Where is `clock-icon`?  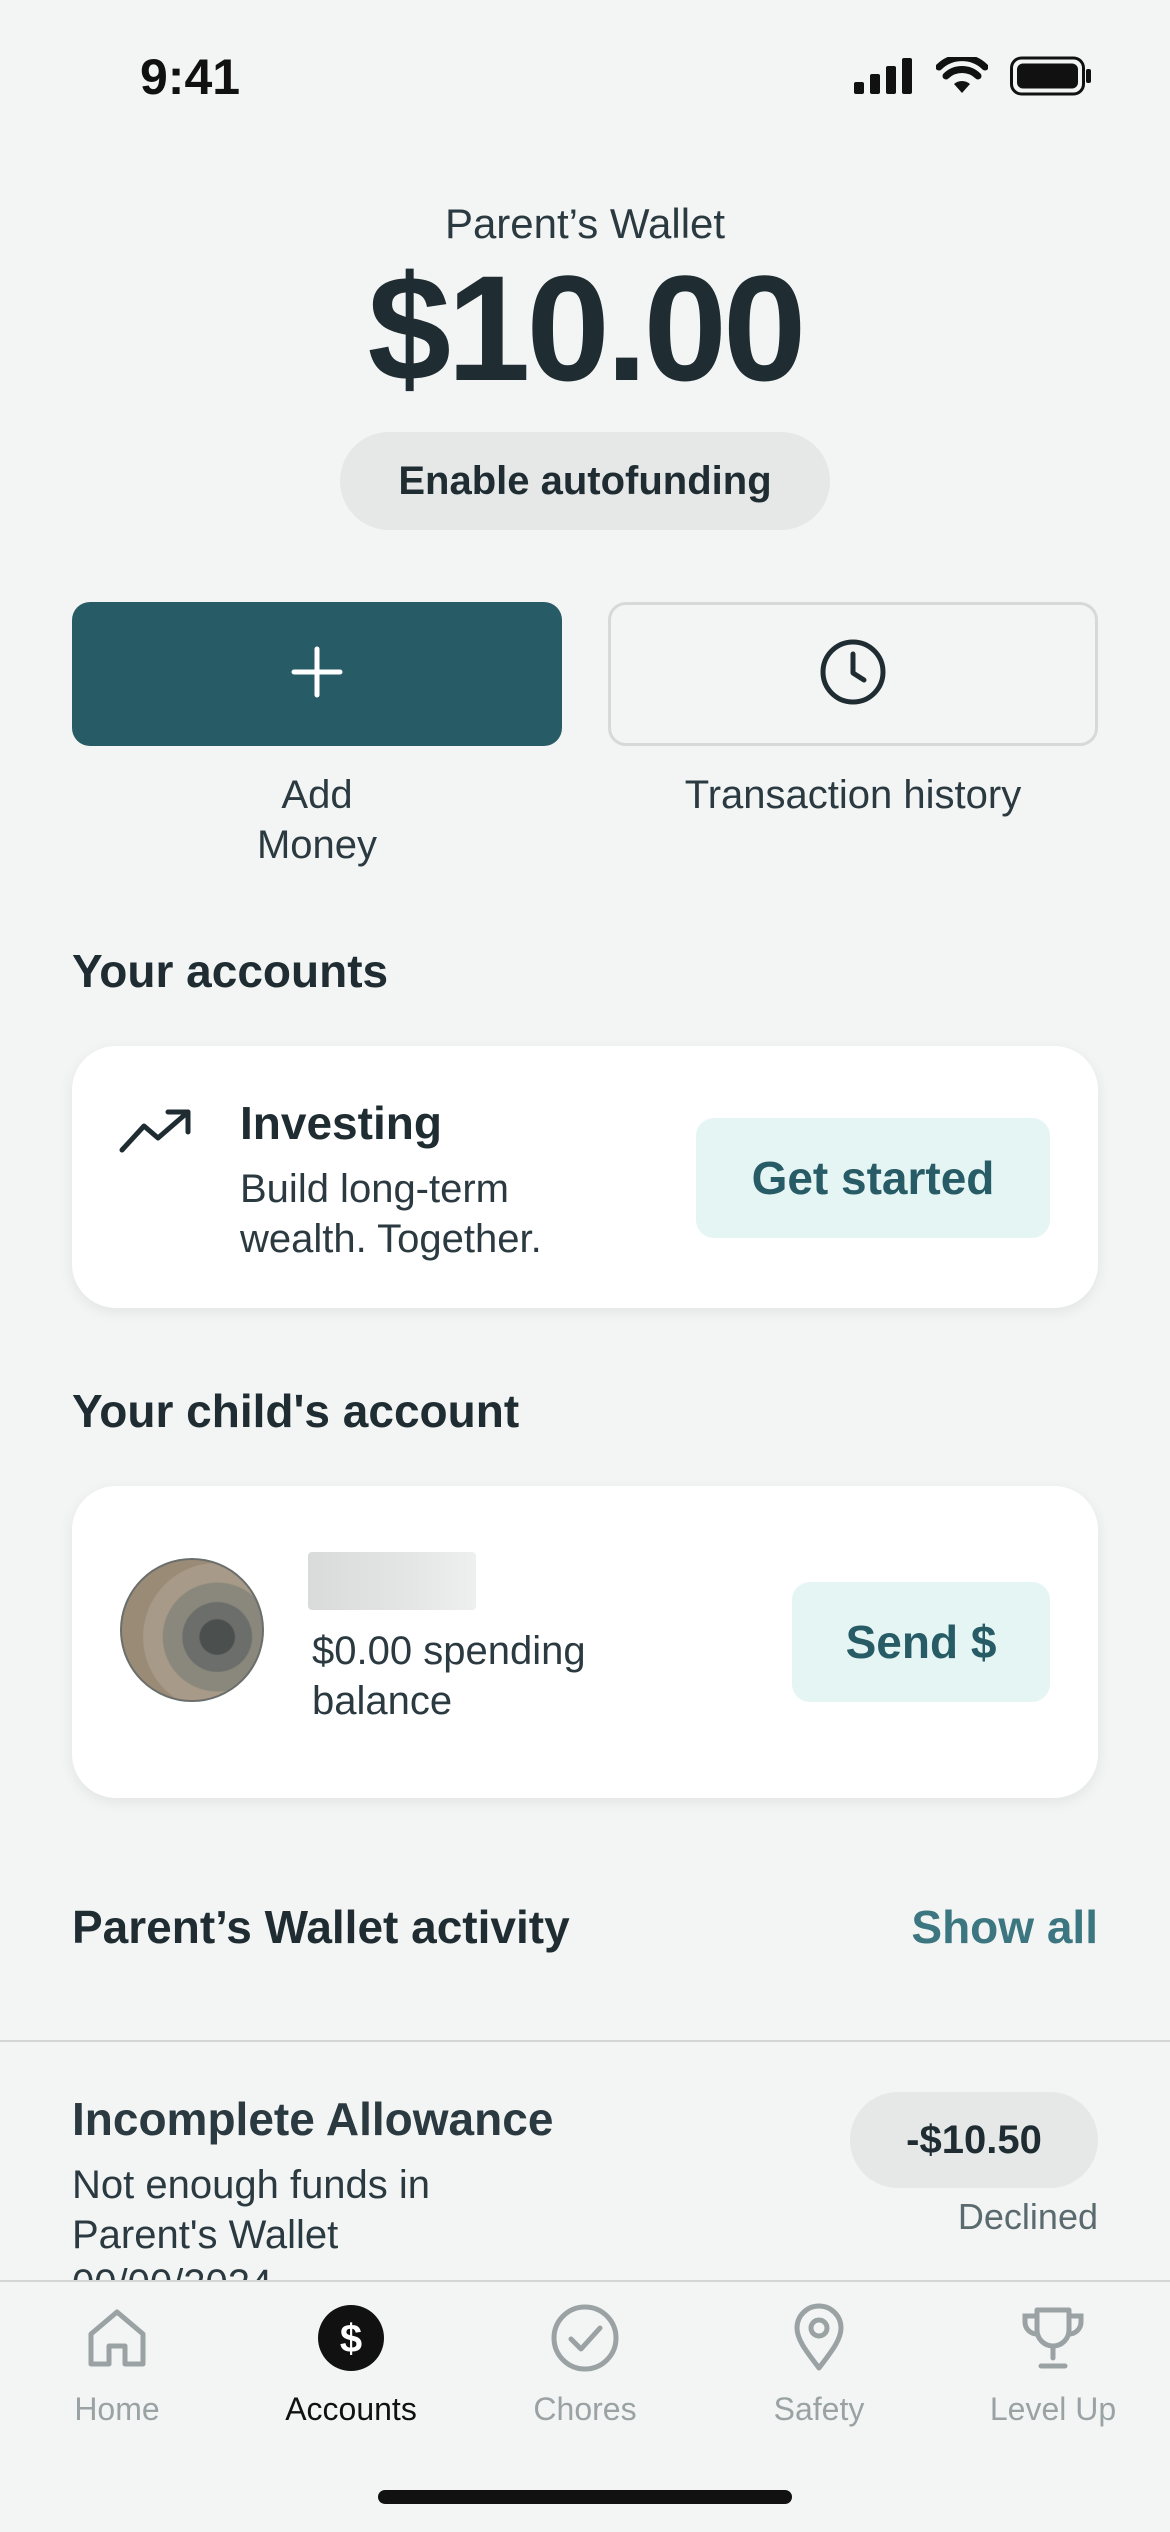 clock-icon is located at coordinates (853, 674).